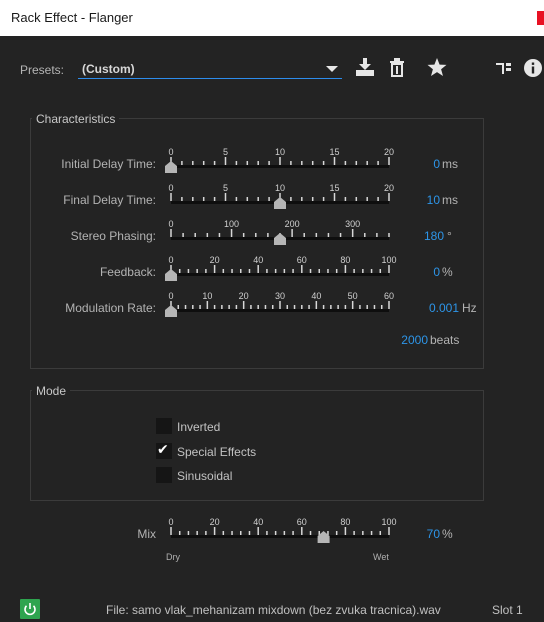  What do you see at coordinates (436, 164) in the screenshot?
I see `initial-delay-value: 0` at bounding box center [436, 164].